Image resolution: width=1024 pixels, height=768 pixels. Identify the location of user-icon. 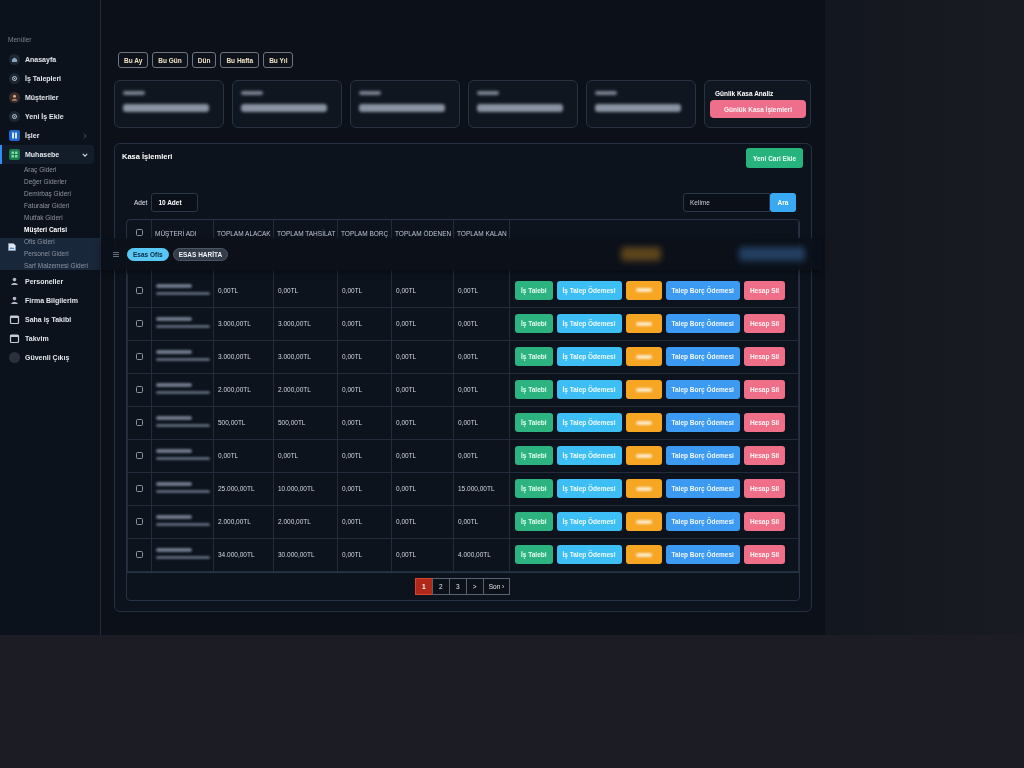
(14, 97).